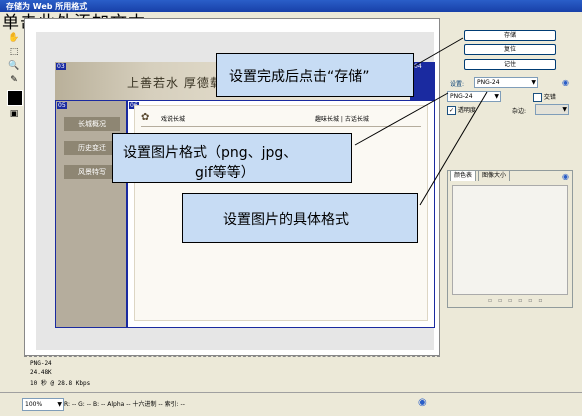 This screenshot has width=582, height=416. I want to click on callout-format-line1: 设置图片格式（png、jpg、, so click(210, 153).